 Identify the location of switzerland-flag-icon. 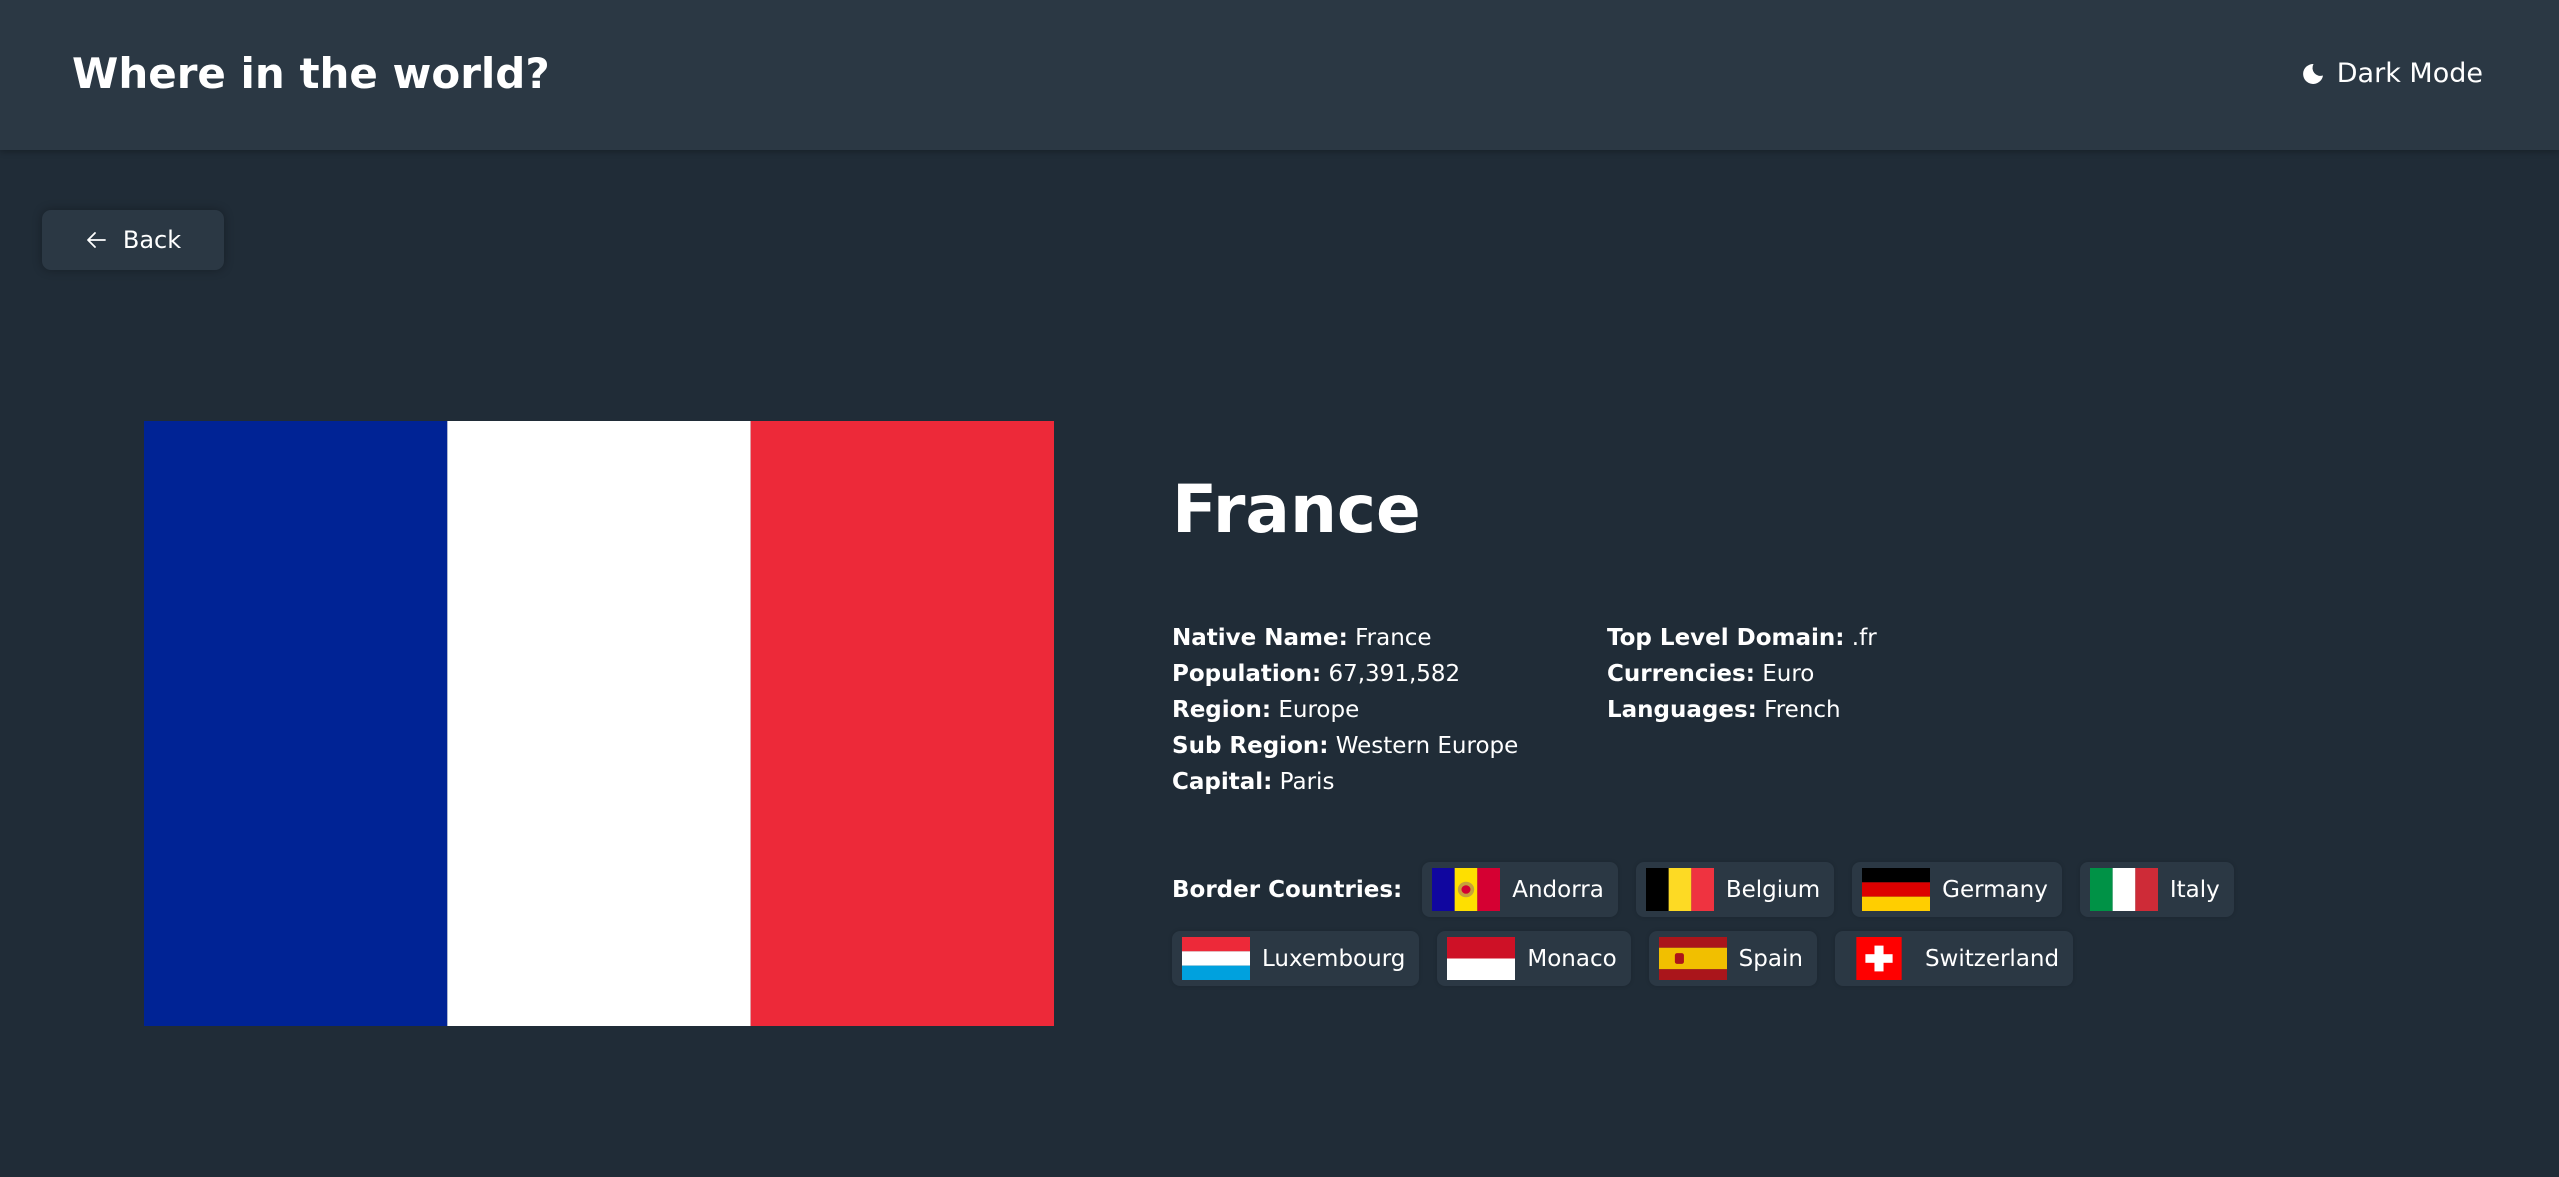
(1878, 958).